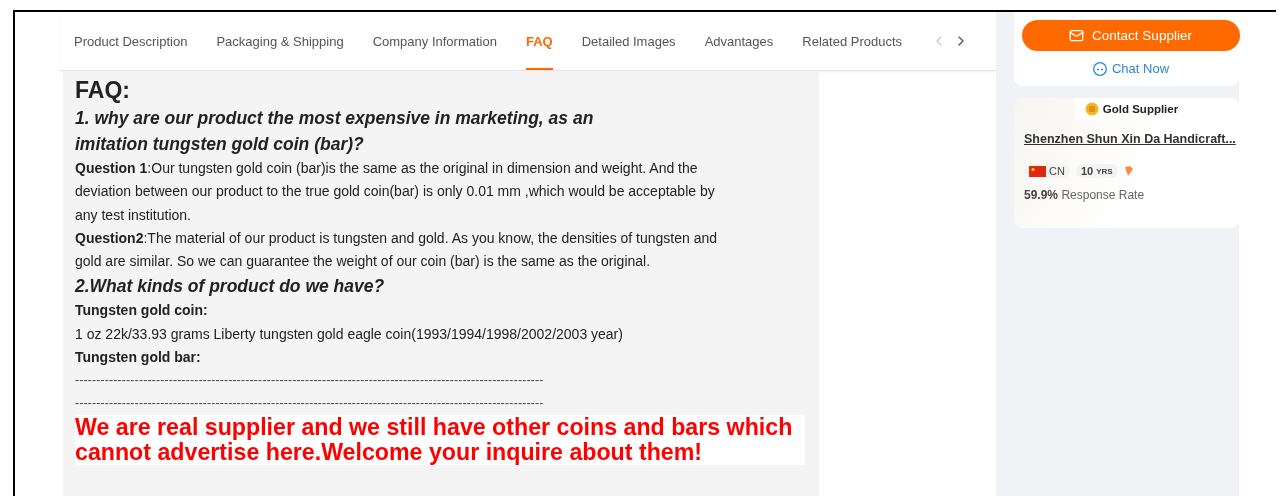 Image resolution: width=1284 pixels, height=496 pixels. I want to click on chat-now-link: Chat Now, so click(1130, 68).